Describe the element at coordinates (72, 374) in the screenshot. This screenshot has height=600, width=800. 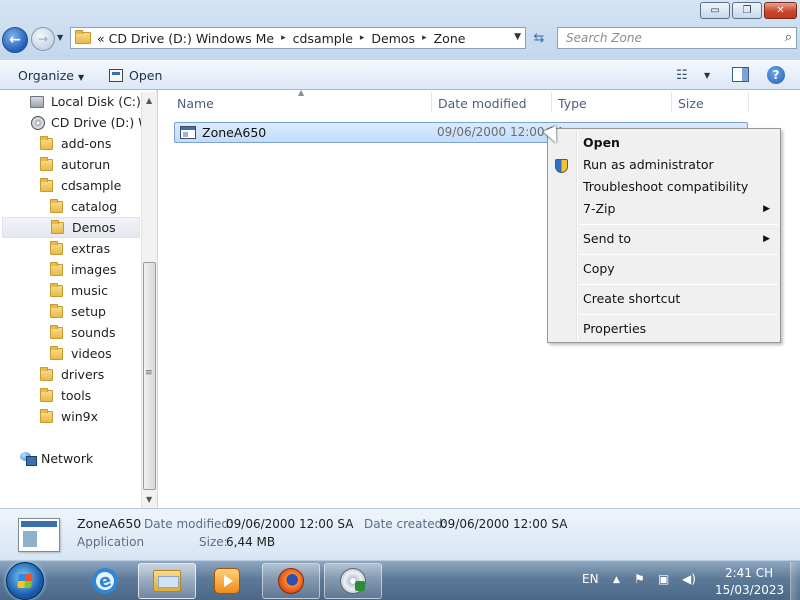
I see `nav-drivers: drivers` at that location.